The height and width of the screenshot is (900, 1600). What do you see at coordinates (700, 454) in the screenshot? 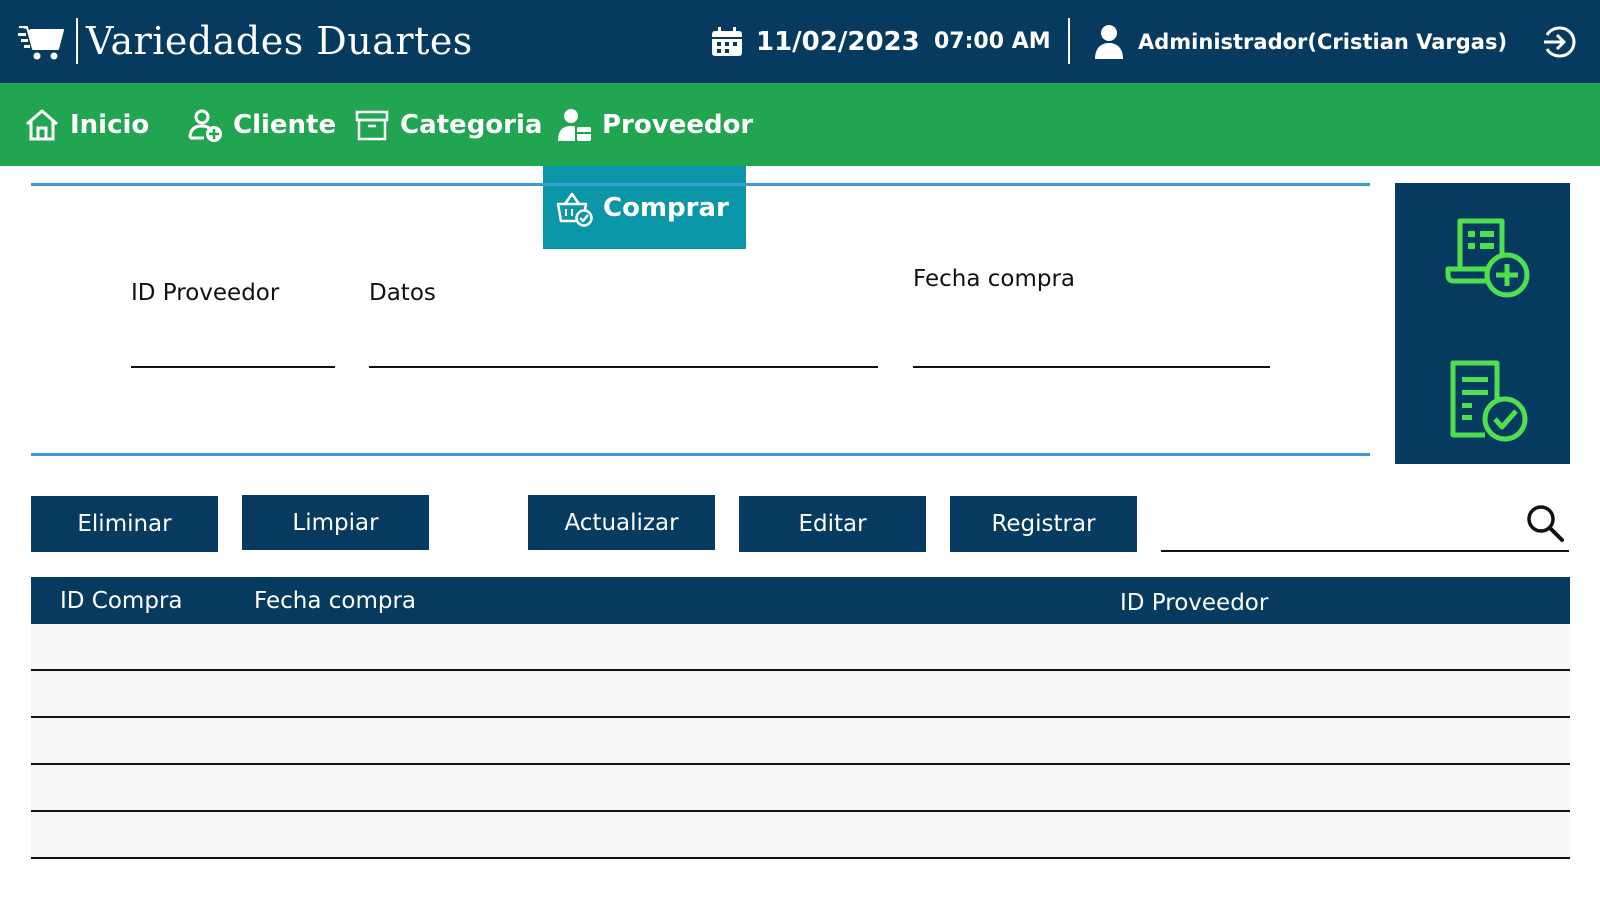
I see `form-bottom-rule` at bounding box center [700, 454].